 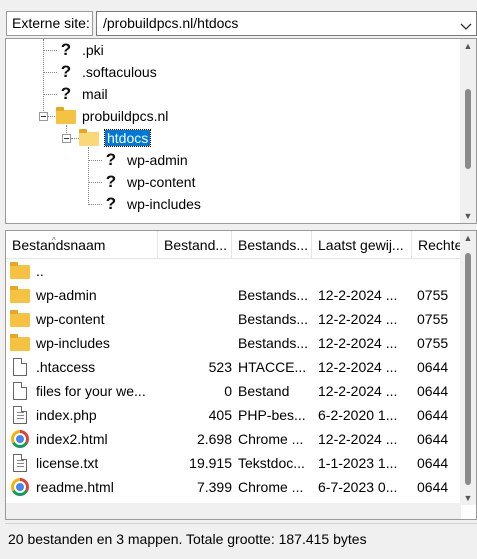 What do you see at coordinates (436, 245) in the screenshot?
I see `column-header-permissions: Rechte` at bounding box center [436, 245].